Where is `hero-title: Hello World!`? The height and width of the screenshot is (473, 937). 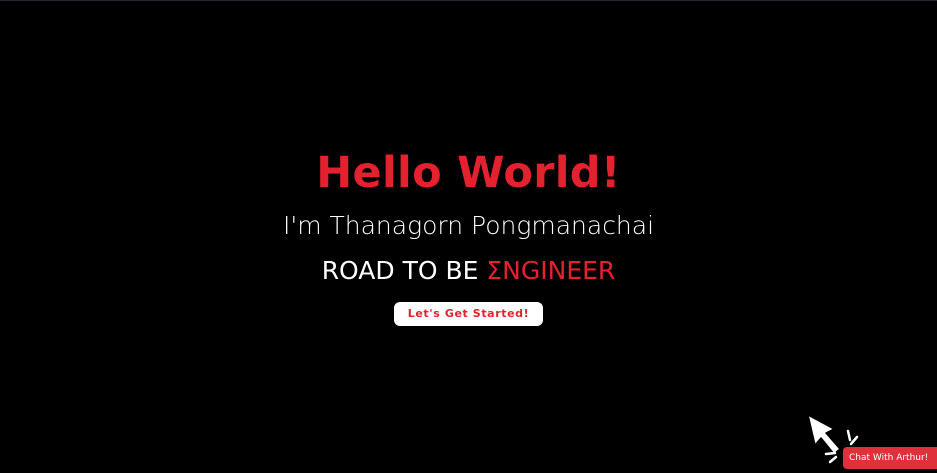 hero-title: Hello World! is located at coordinates (468, 173).